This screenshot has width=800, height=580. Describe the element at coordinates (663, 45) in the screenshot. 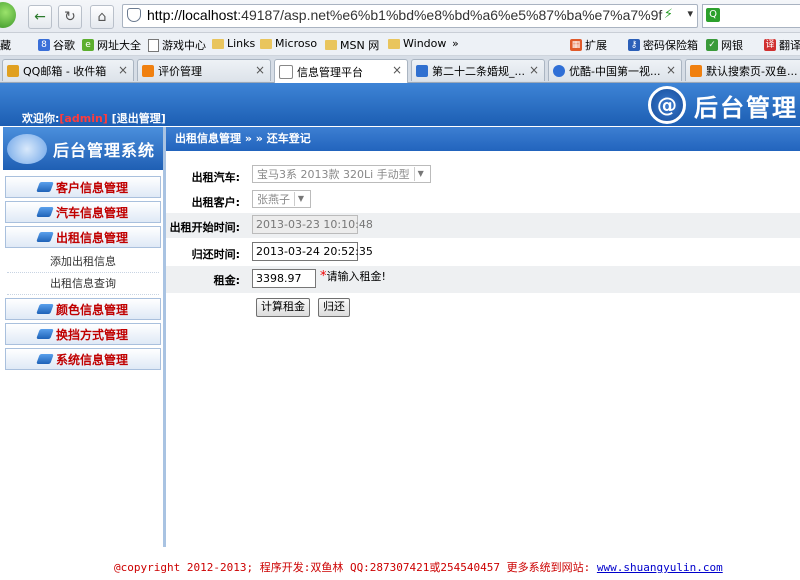

I see `toolbar-password-safe: ⚷ 密码保险箱` at that location.